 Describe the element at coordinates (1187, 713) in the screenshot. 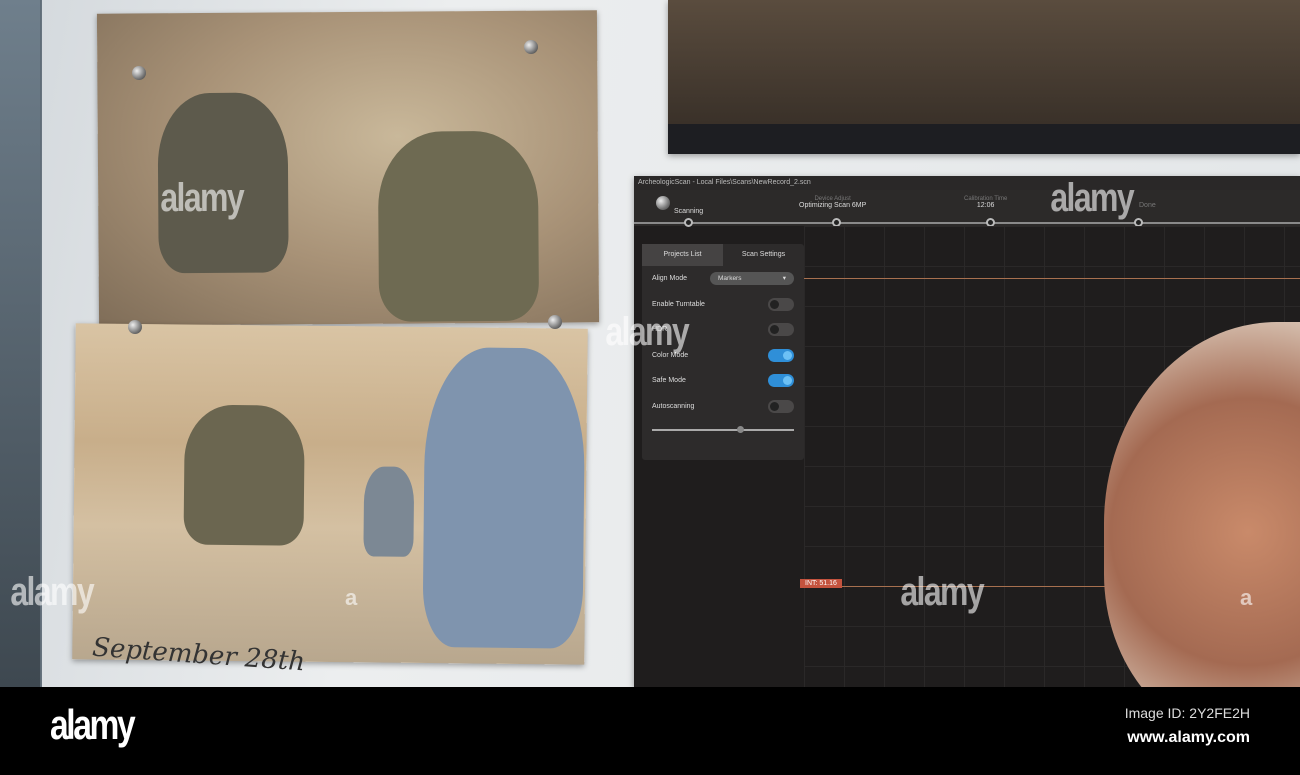

I see `image-id: Image ID: 2Y2FE2H` at that location.